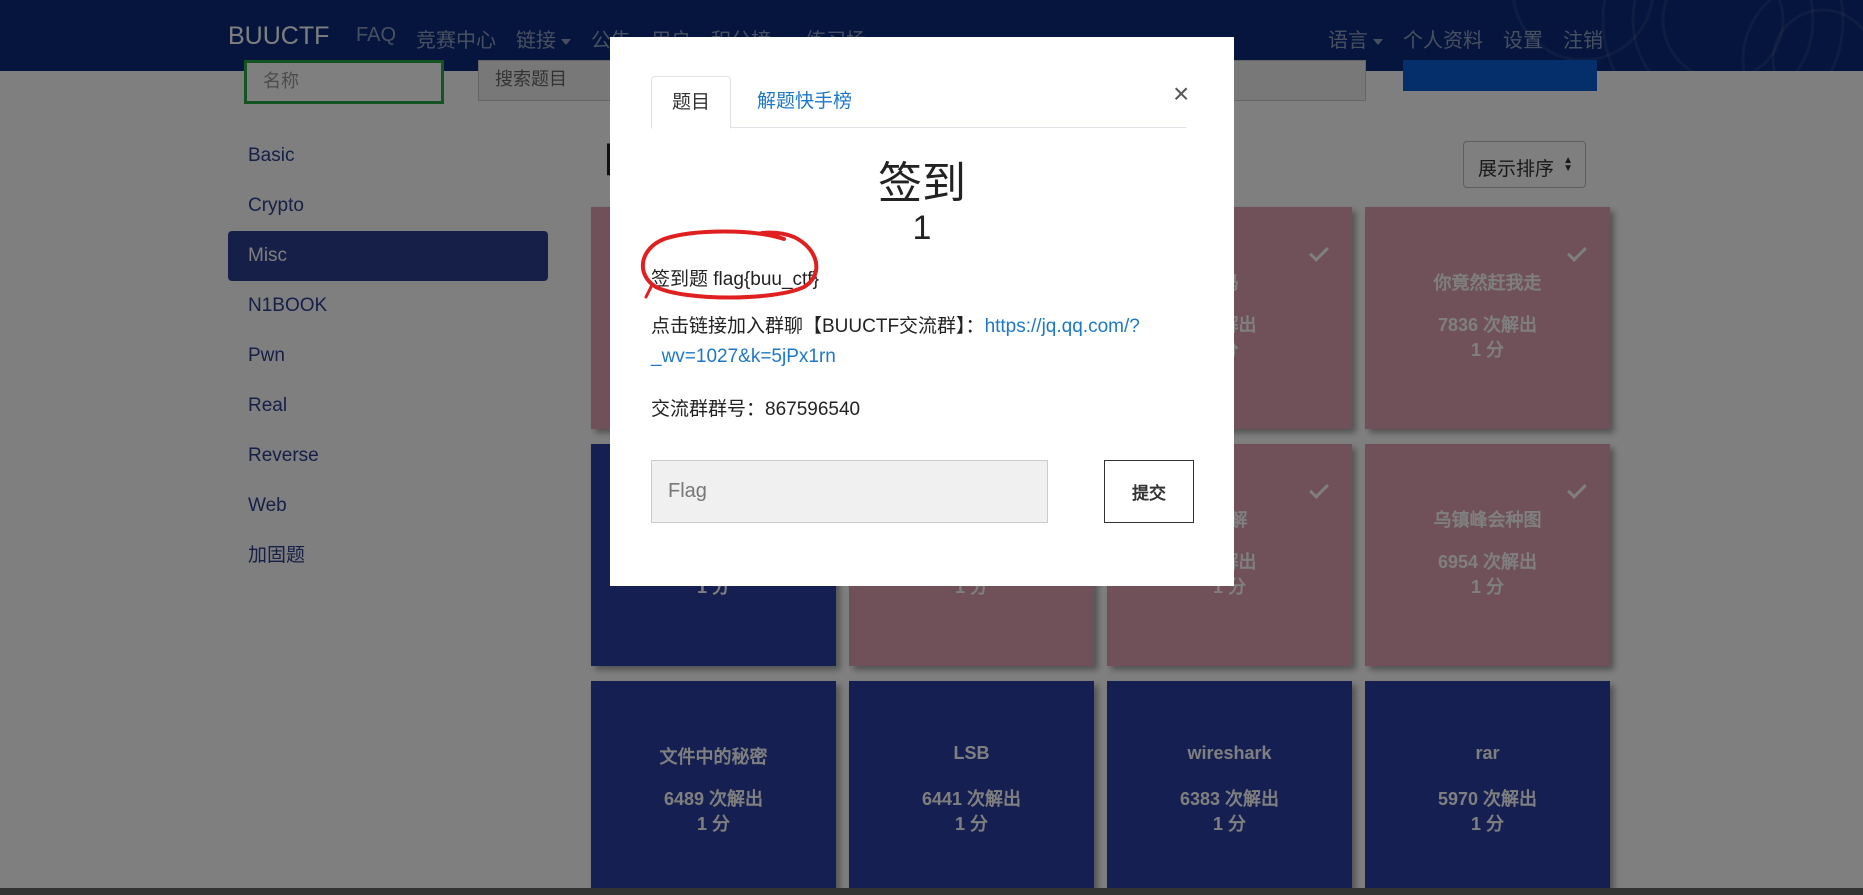 Image resolution: width=1863 pixels, height=895 pixels. I want to click on challenge-name: 签到, so click(922, 183).